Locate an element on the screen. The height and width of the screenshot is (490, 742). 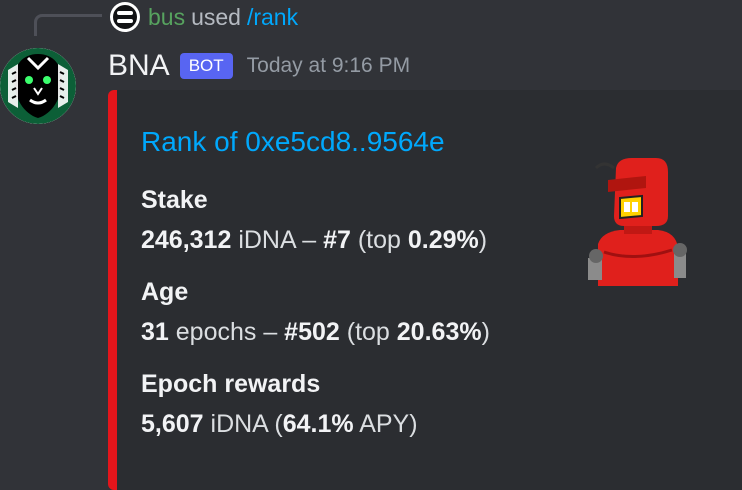
age-top-suffix: ) is located at coordinates (485, 332).